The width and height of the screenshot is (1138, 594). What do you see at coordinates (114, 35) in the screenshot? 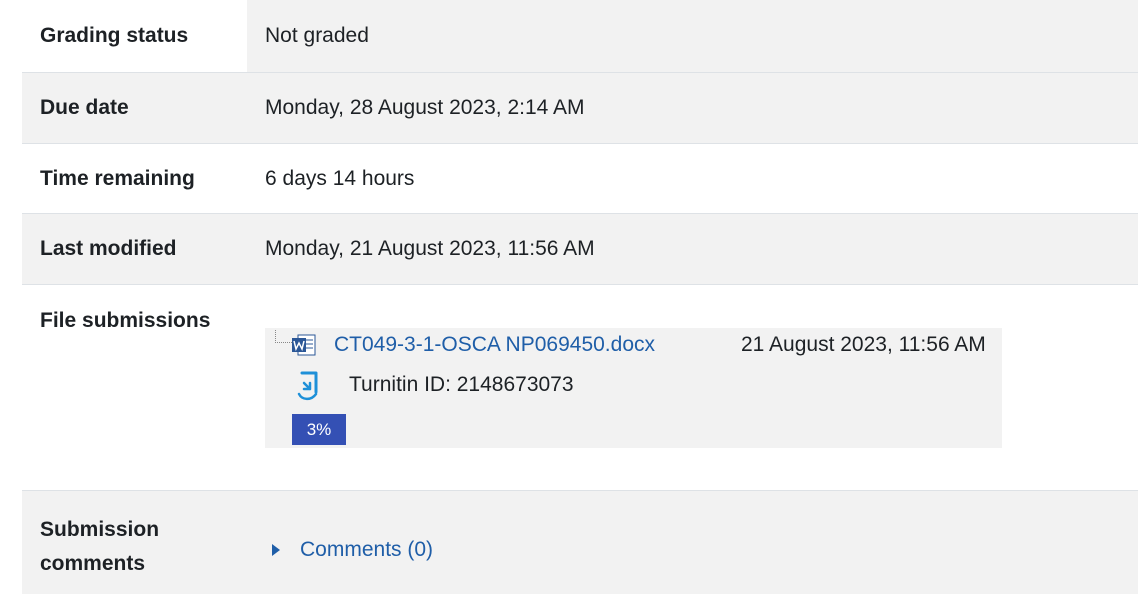
I see `grading-status-label: Grading status` at bounding box center [114, 35].